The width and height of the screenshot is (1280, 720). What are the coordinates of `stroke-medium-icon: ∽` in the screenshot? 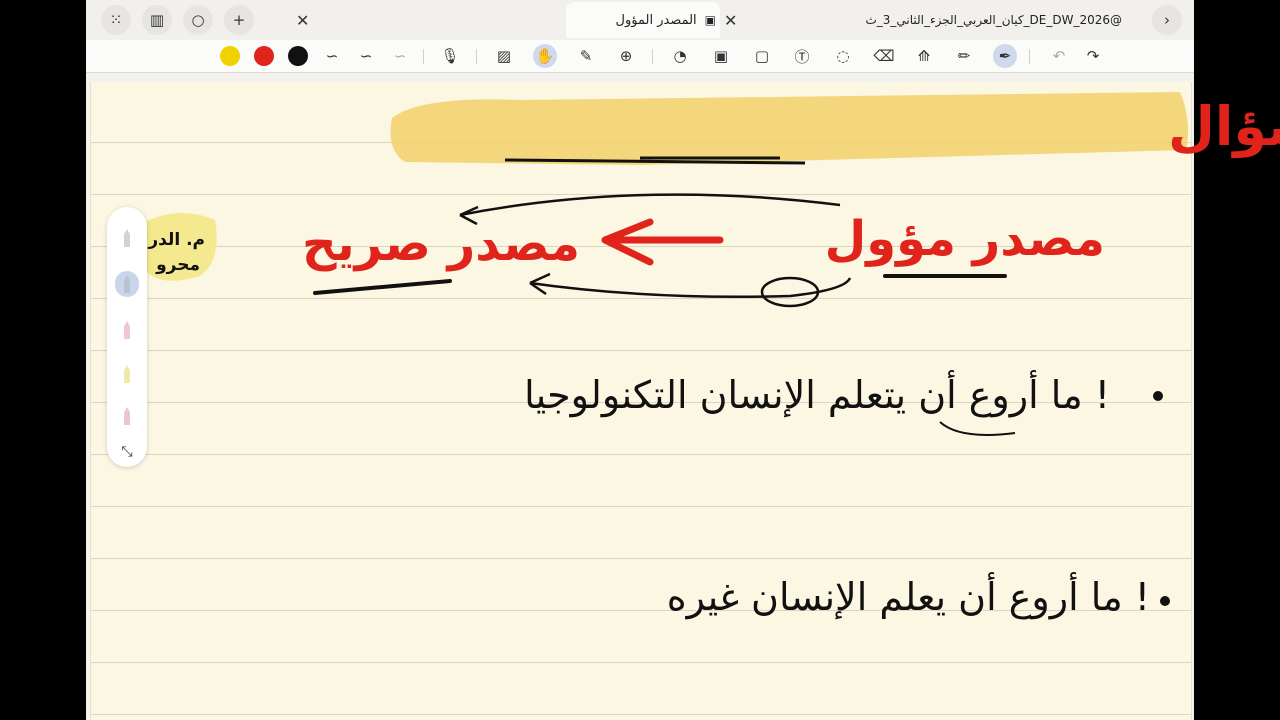 It's located at (366, 56).